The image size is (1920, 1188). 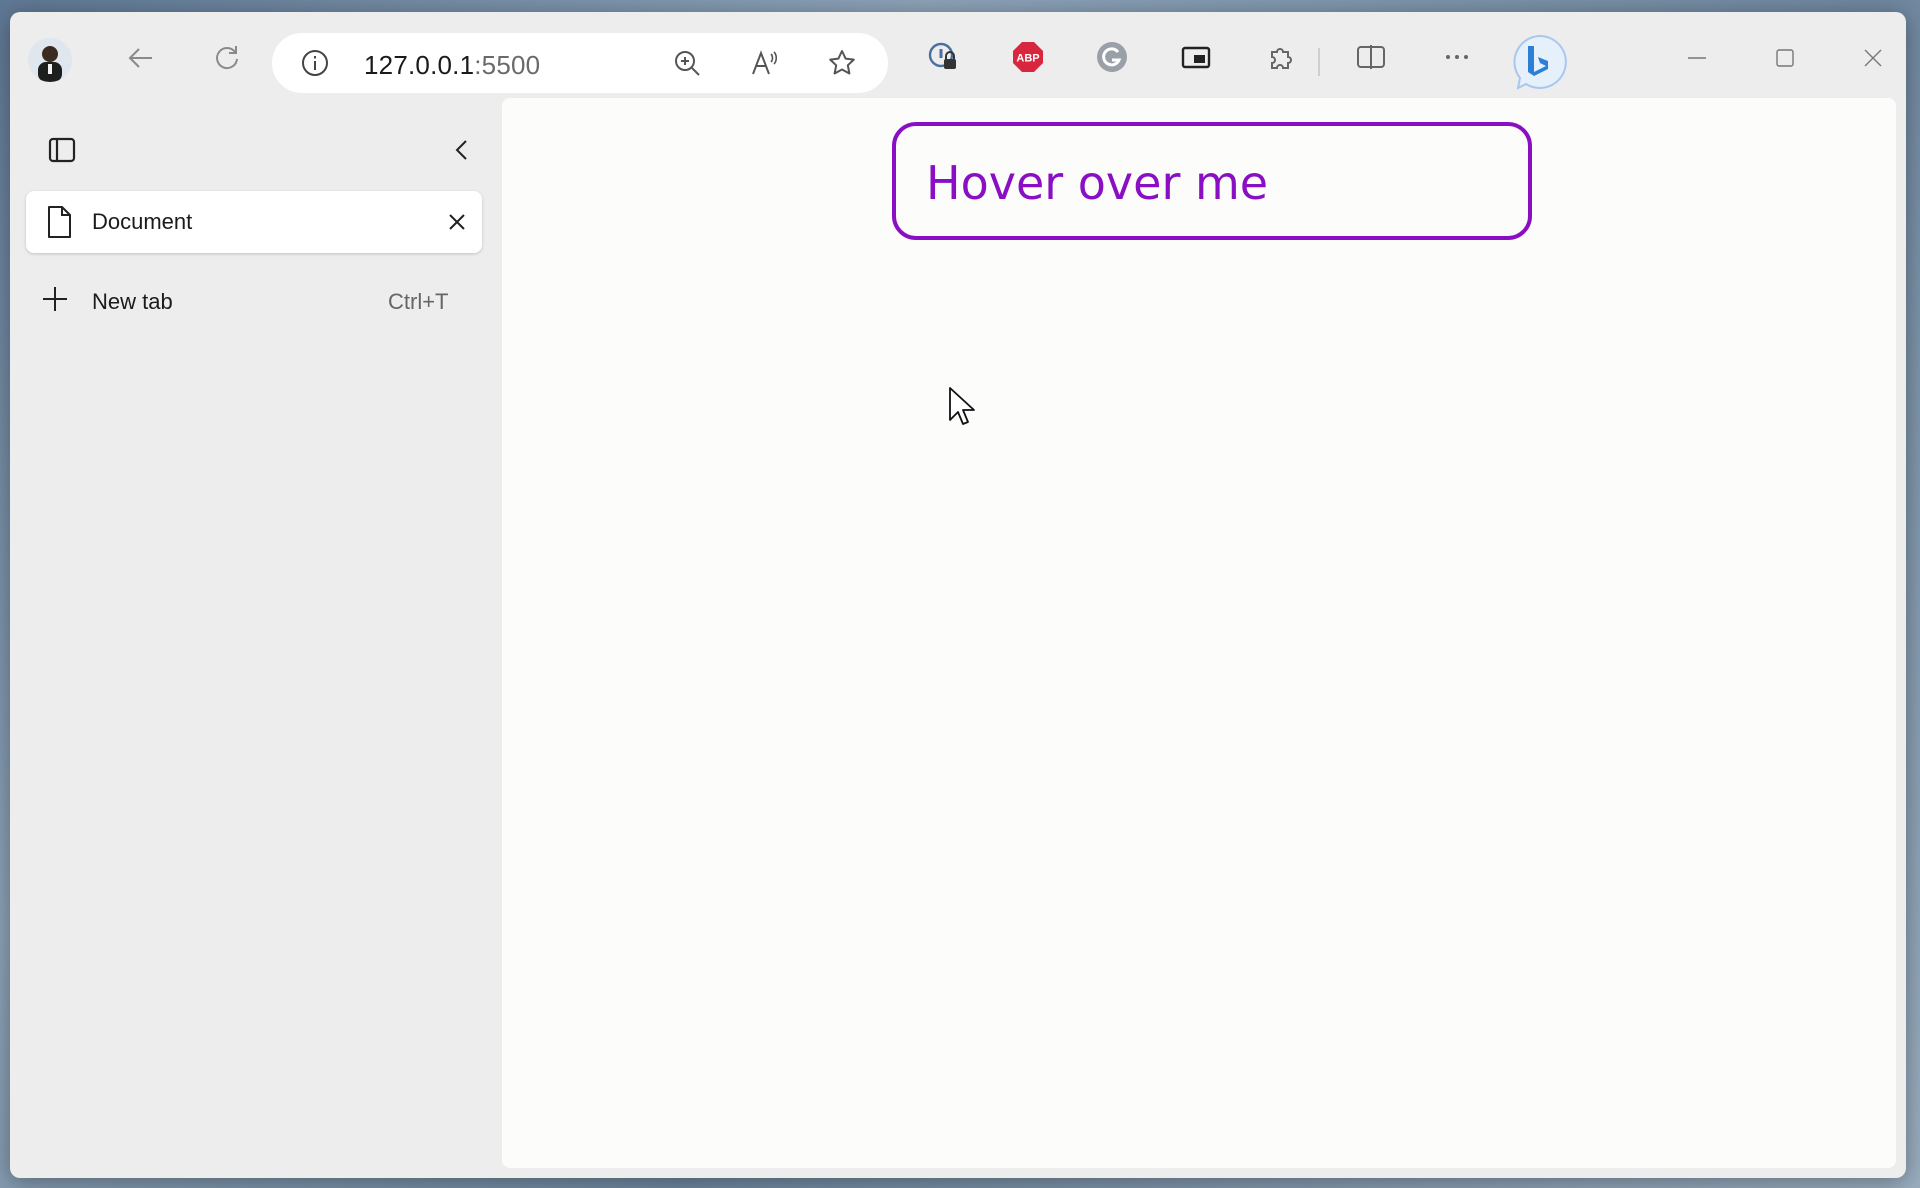 I want to click on new-tab-button: New tab Ctrl+T, so click(x=254, y=300).